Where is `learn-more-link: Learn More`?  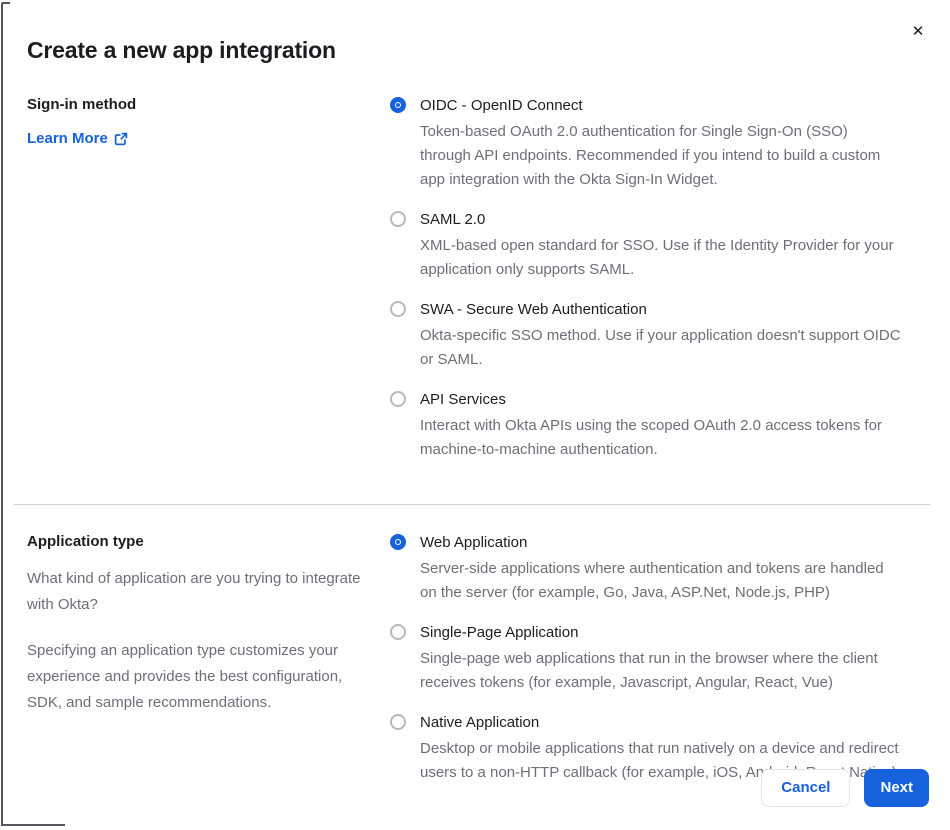 learn-more-link: Learn More is located at coordinates (77, 139).